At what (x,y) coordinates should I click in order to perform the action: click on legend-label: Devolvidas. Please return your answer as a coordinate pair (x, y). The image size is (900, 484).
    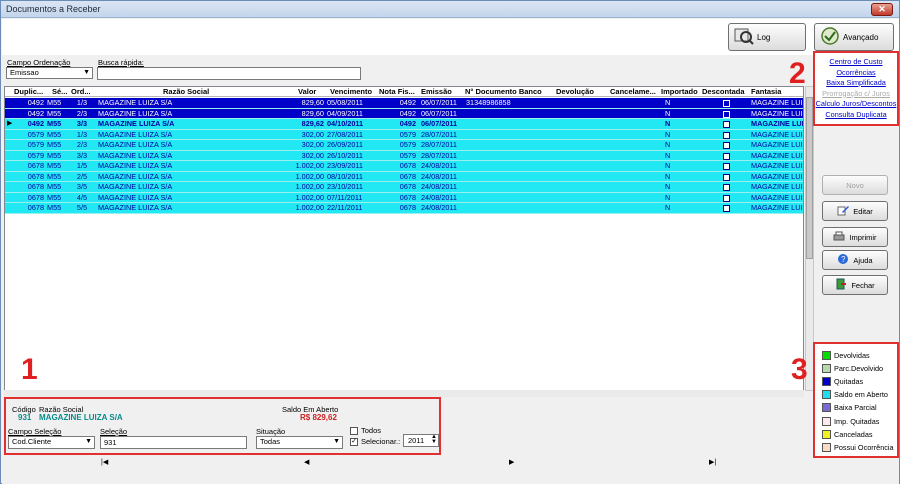
    Looking at the image, I should click on (852, 355).